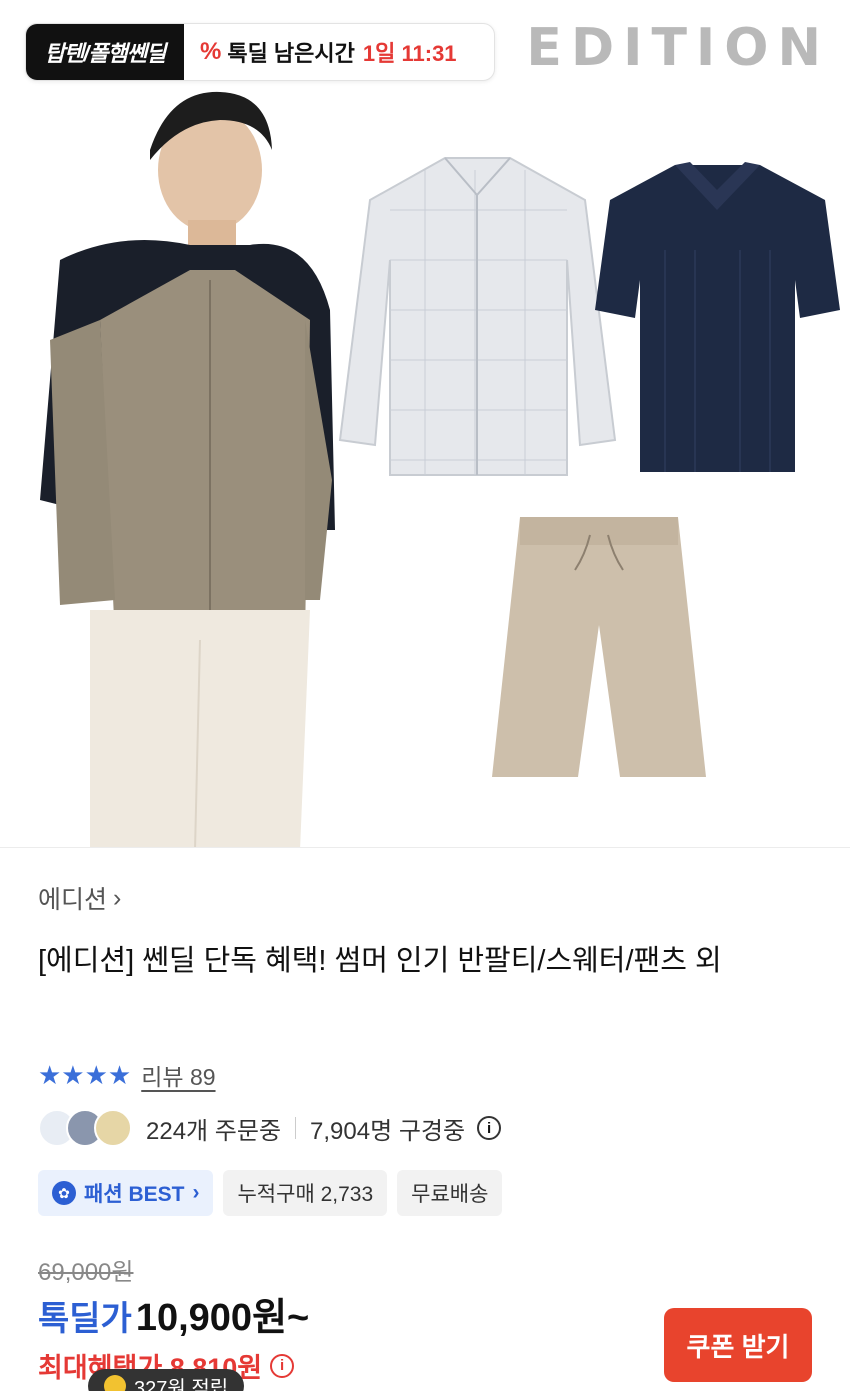 The width and height of the screenshot is (850, 1391). I want to click on social-proof-row: 224개 주문중 7,904명 구경중 i, so click(270, 1128).